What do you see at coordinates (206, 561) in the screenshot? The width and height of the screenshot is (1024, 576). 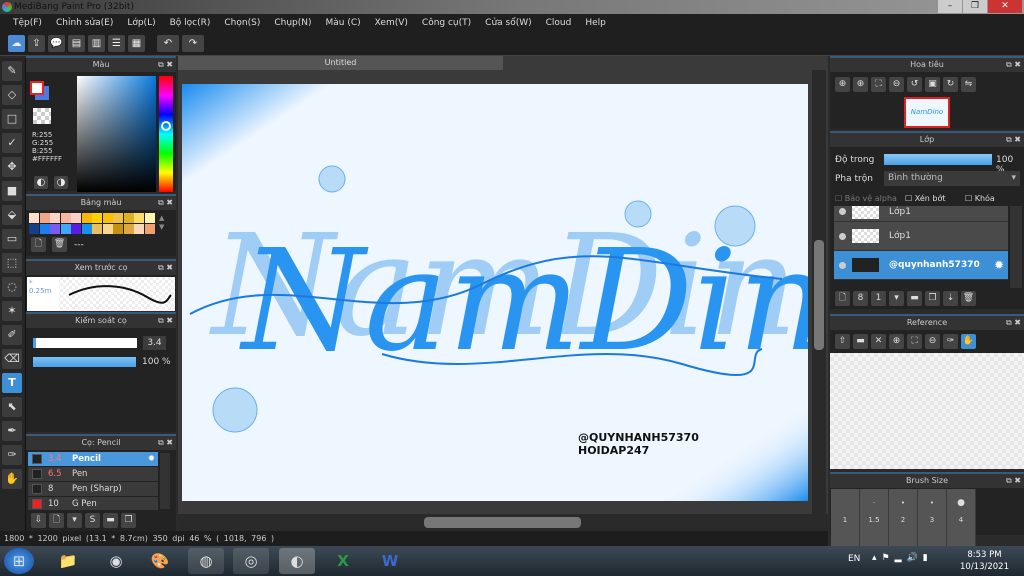 I see `discord-icon: ◍` at bounding box center [206, 561].